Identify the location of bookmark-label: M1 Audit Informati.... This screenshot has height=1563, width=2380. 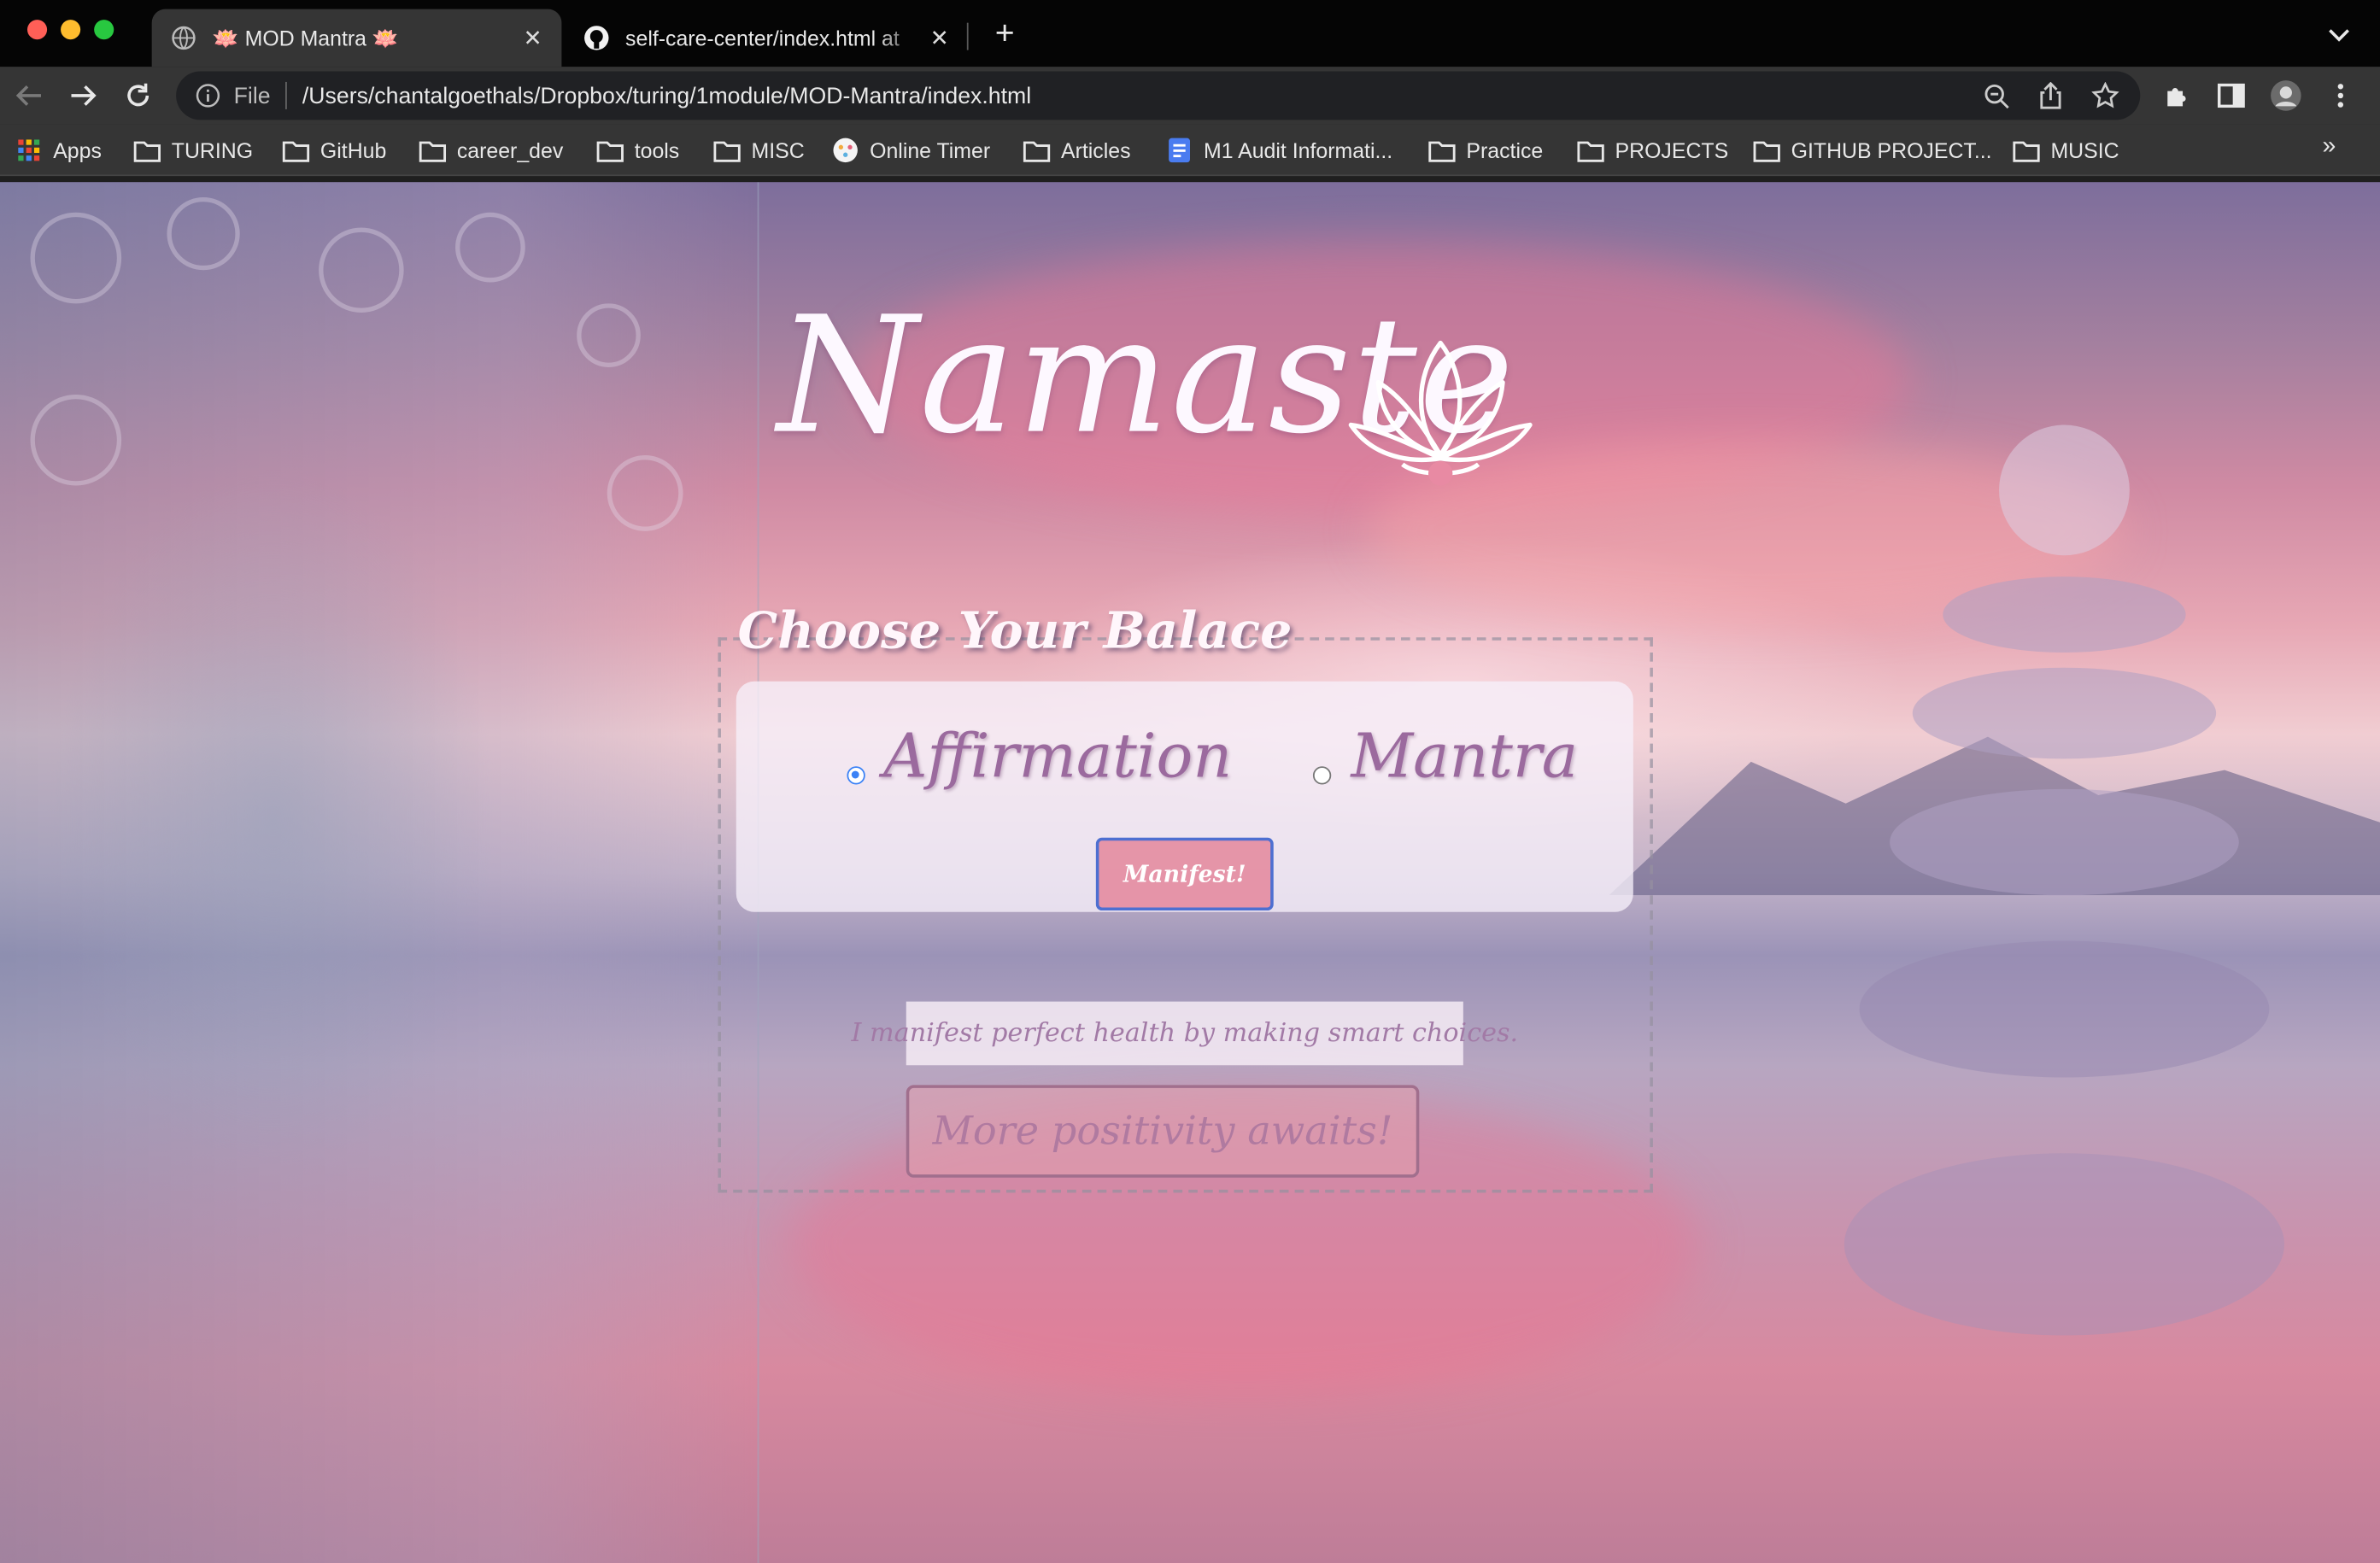
(1298, 151).